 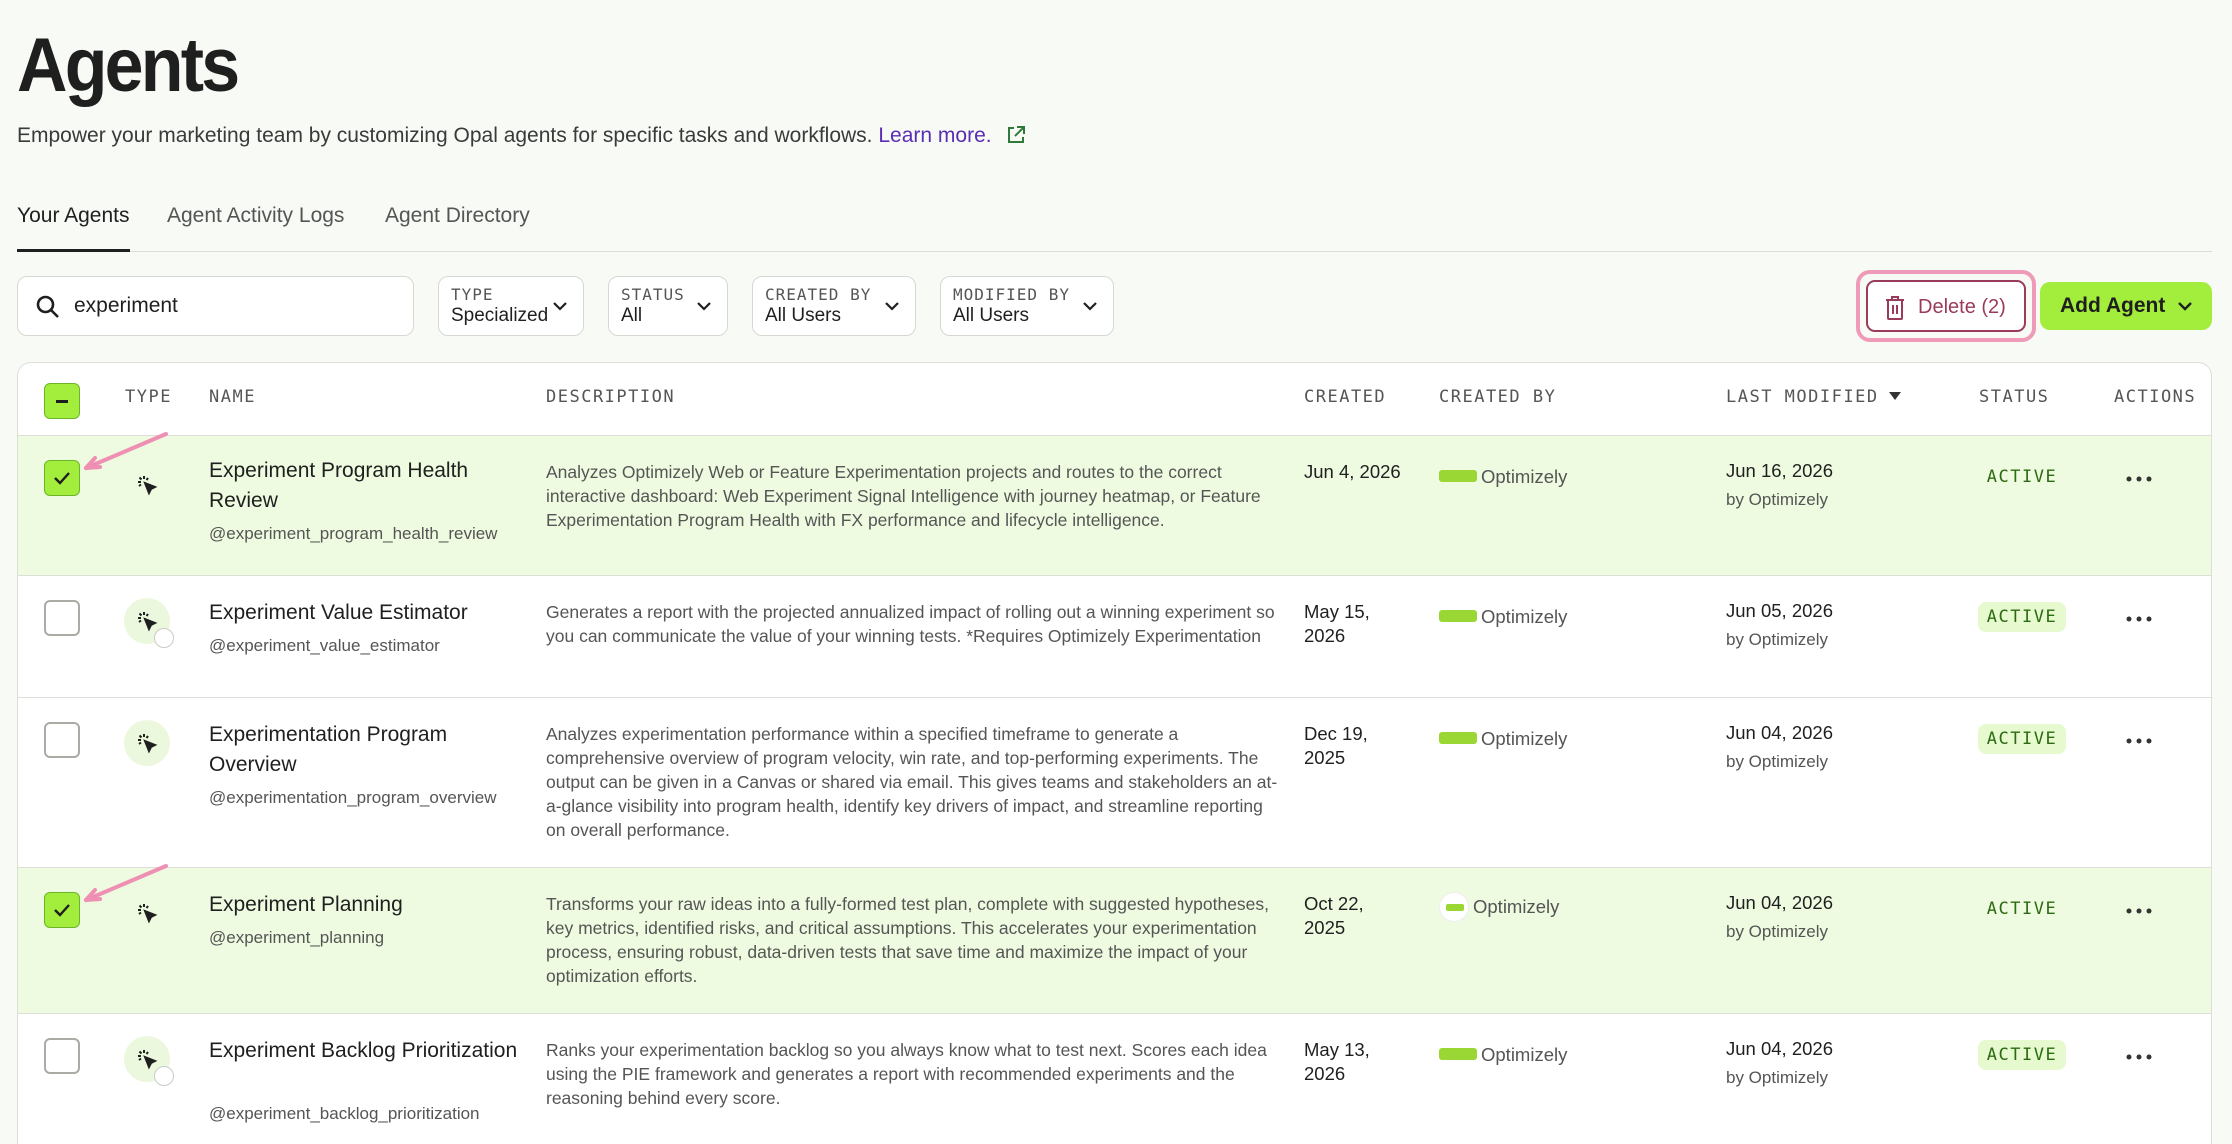 What do you see at coordinates (2155, 397) in the screenshot?
I see `column-header-actions: ACTIONS` at bounding box center [2155, 397].